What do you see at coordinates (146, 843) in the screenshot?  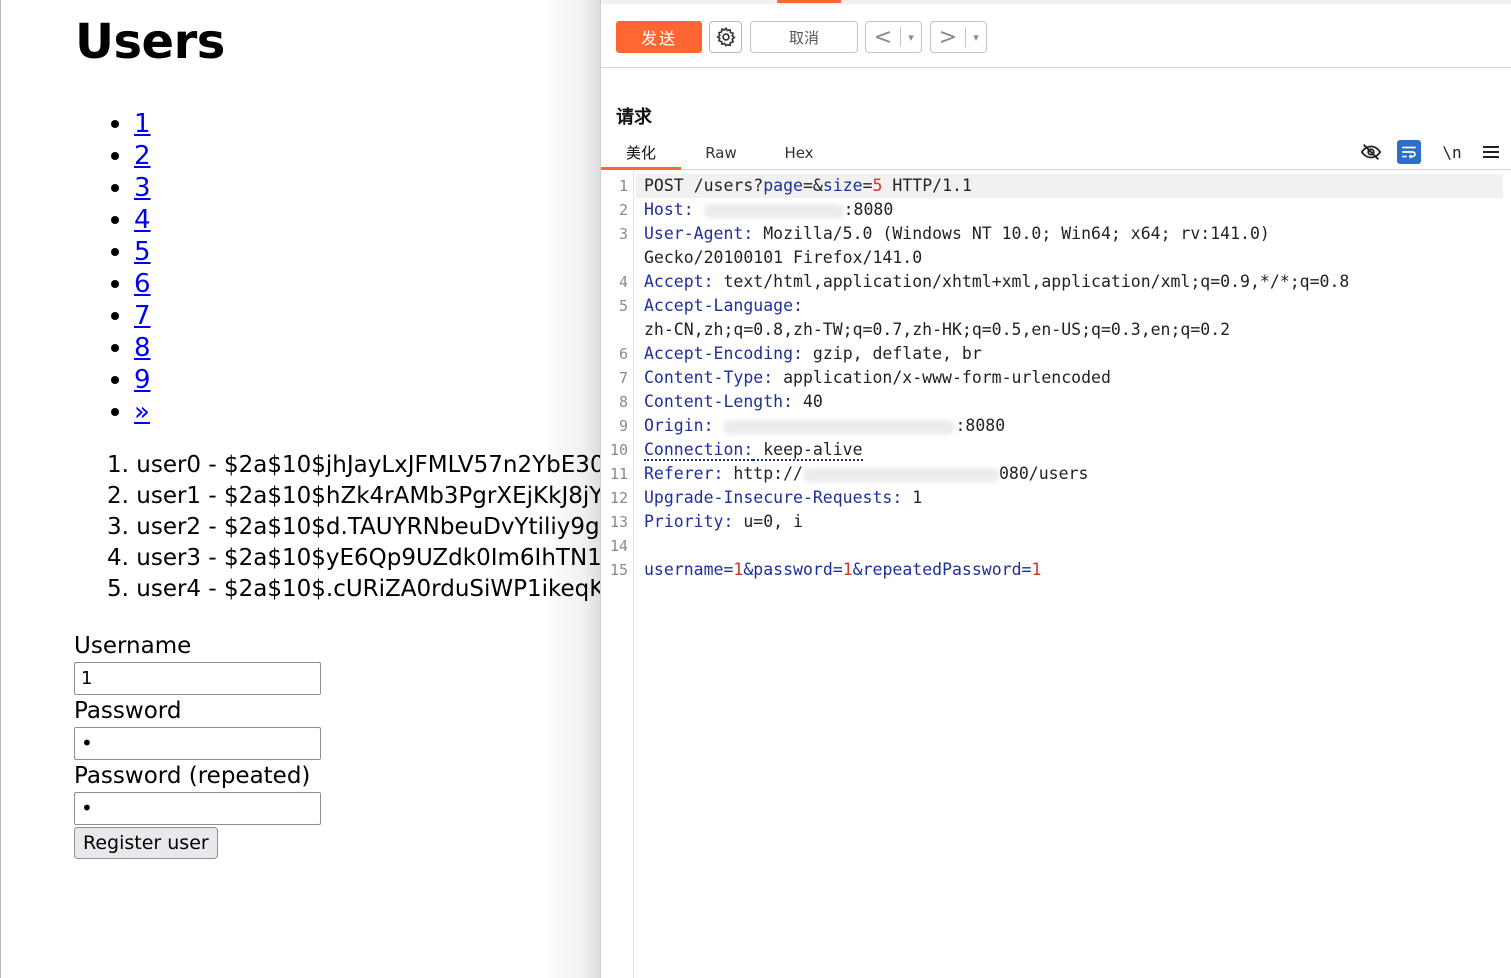 I see `register-user-button: Register user` at bounding box center [146, 843].